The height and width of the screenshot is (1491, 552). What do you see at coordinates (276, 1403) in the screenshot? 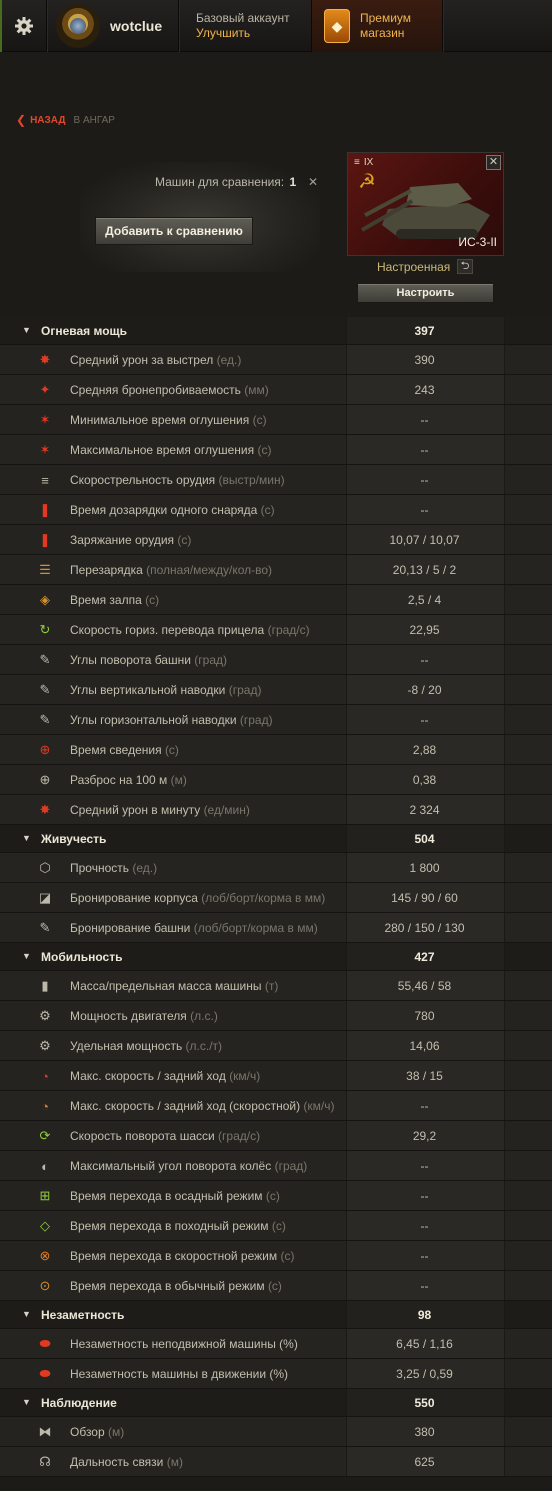
I see `section-header: ▼ Наблюдение 550` at bounding box center [276, 1403].